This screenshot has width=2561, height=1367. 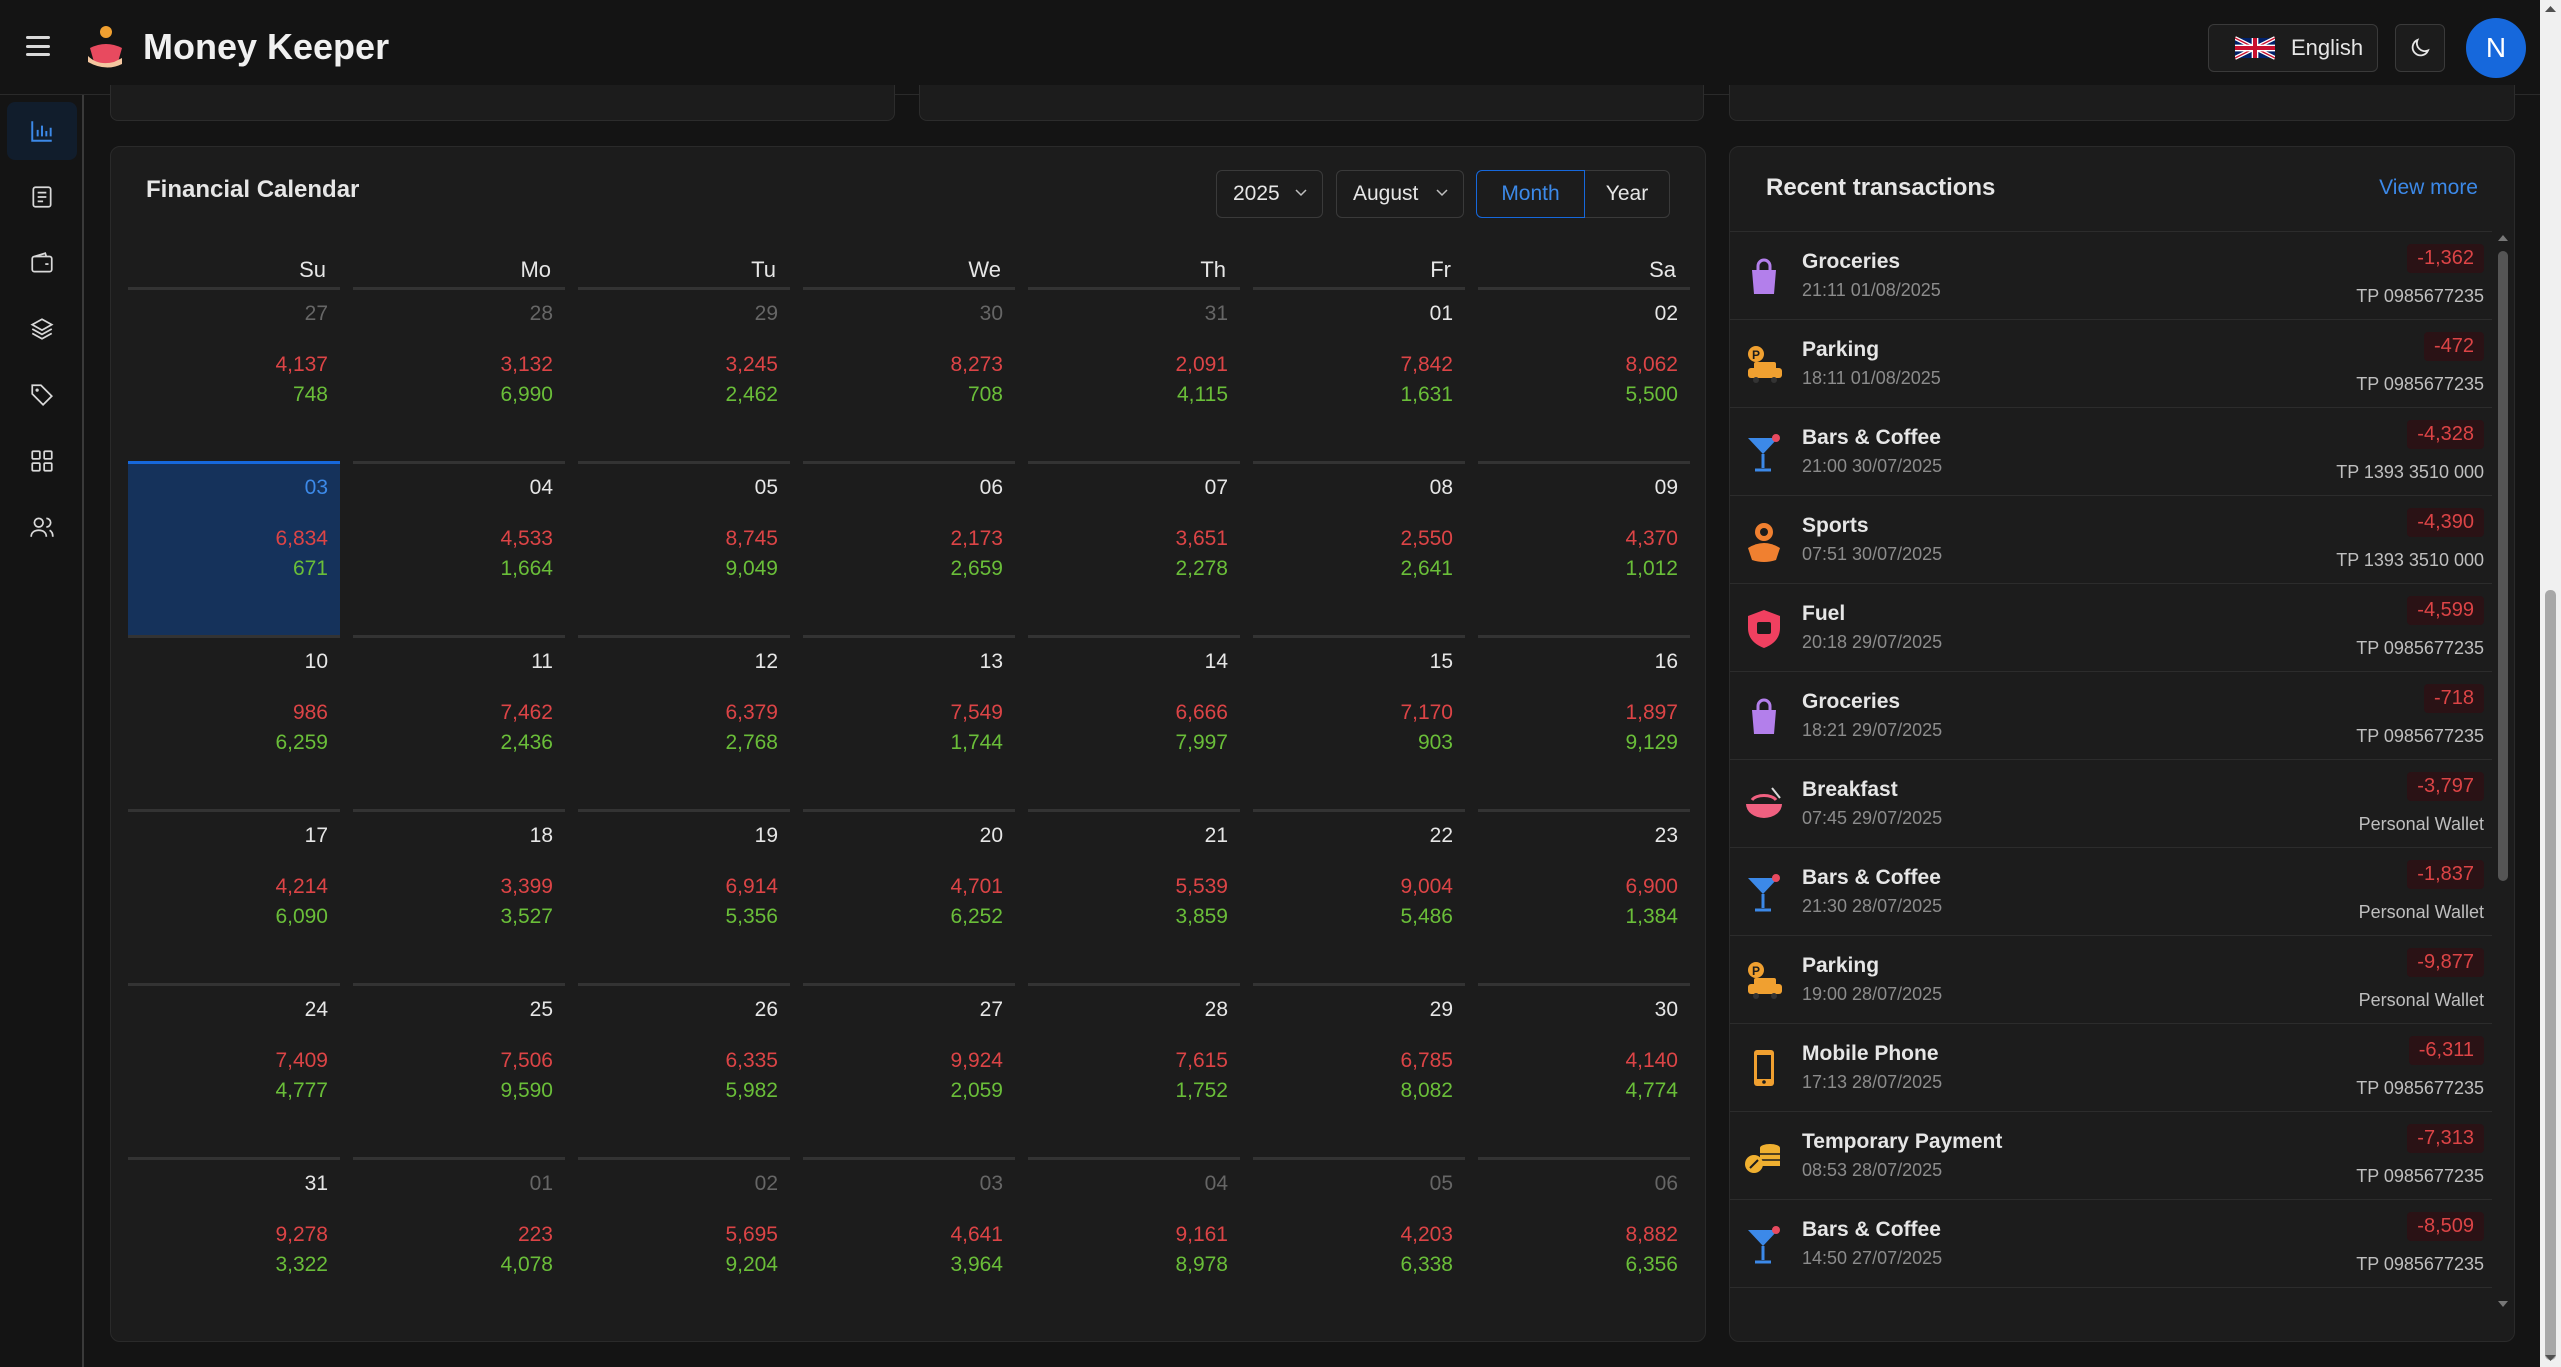 I want to click on transaction-wallet: Personal Wallet, so click(x=2421, y=912).